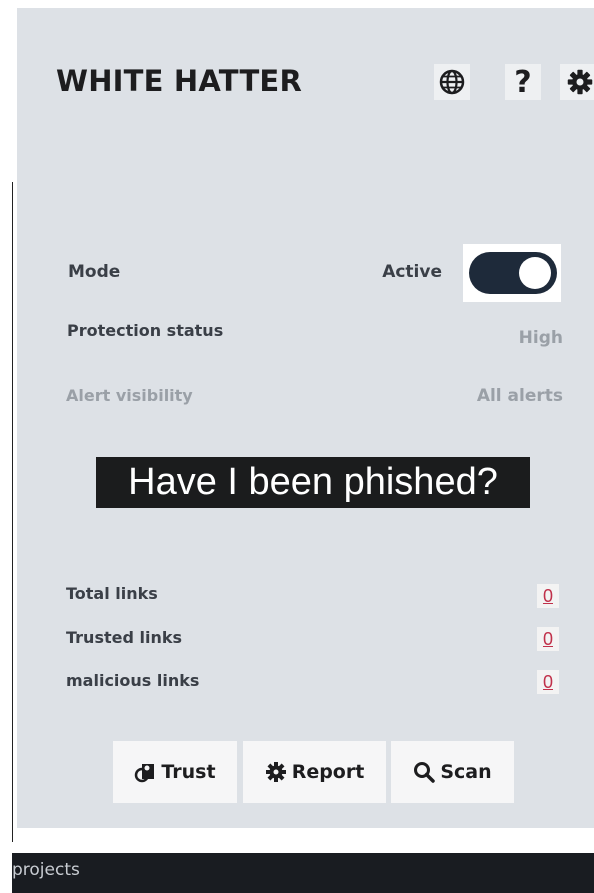  Describe the element at coordinates (313, 482) in the screenshot. I see `phished-banner: Have I been phished?` at that location.